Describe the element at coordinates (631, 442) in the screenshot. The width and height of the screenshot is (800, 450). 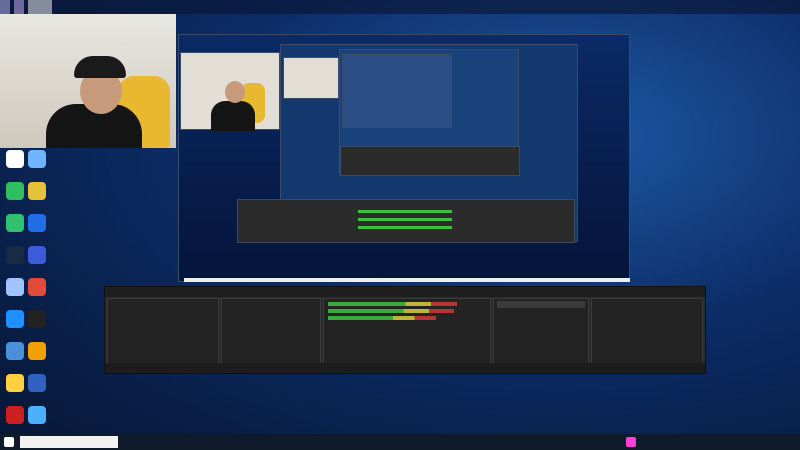
I see `tray-app-icon` at that location.